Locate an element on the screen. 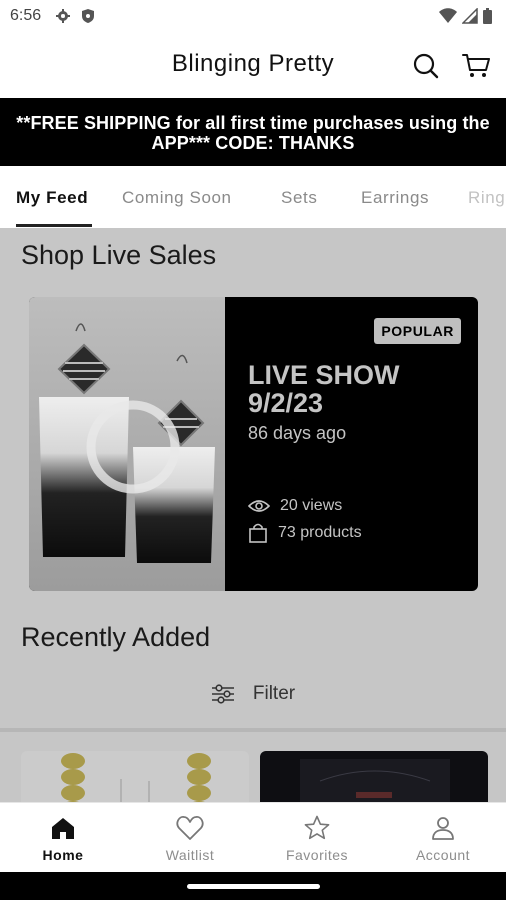  views-count: 20 views is located at coordinates (311, 505).